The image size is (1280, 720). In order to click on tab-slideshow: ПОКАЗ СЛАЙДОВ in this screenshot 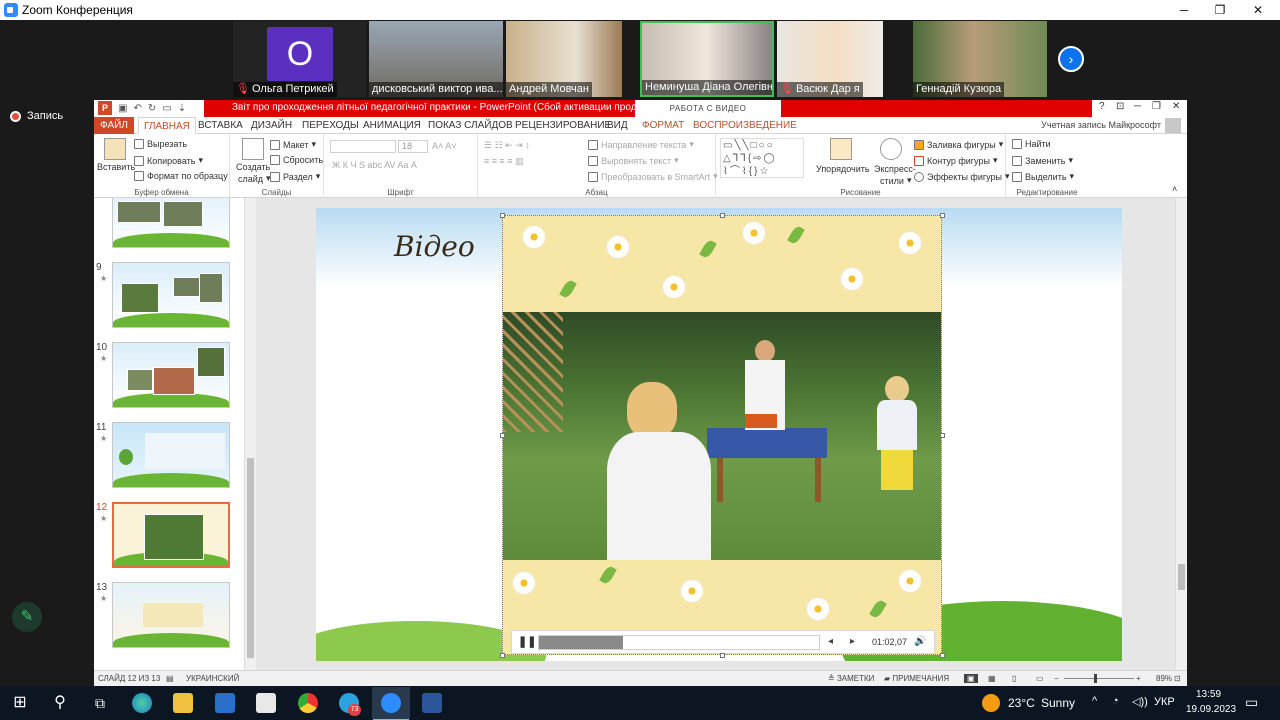, I will do `click(470, 125)`.